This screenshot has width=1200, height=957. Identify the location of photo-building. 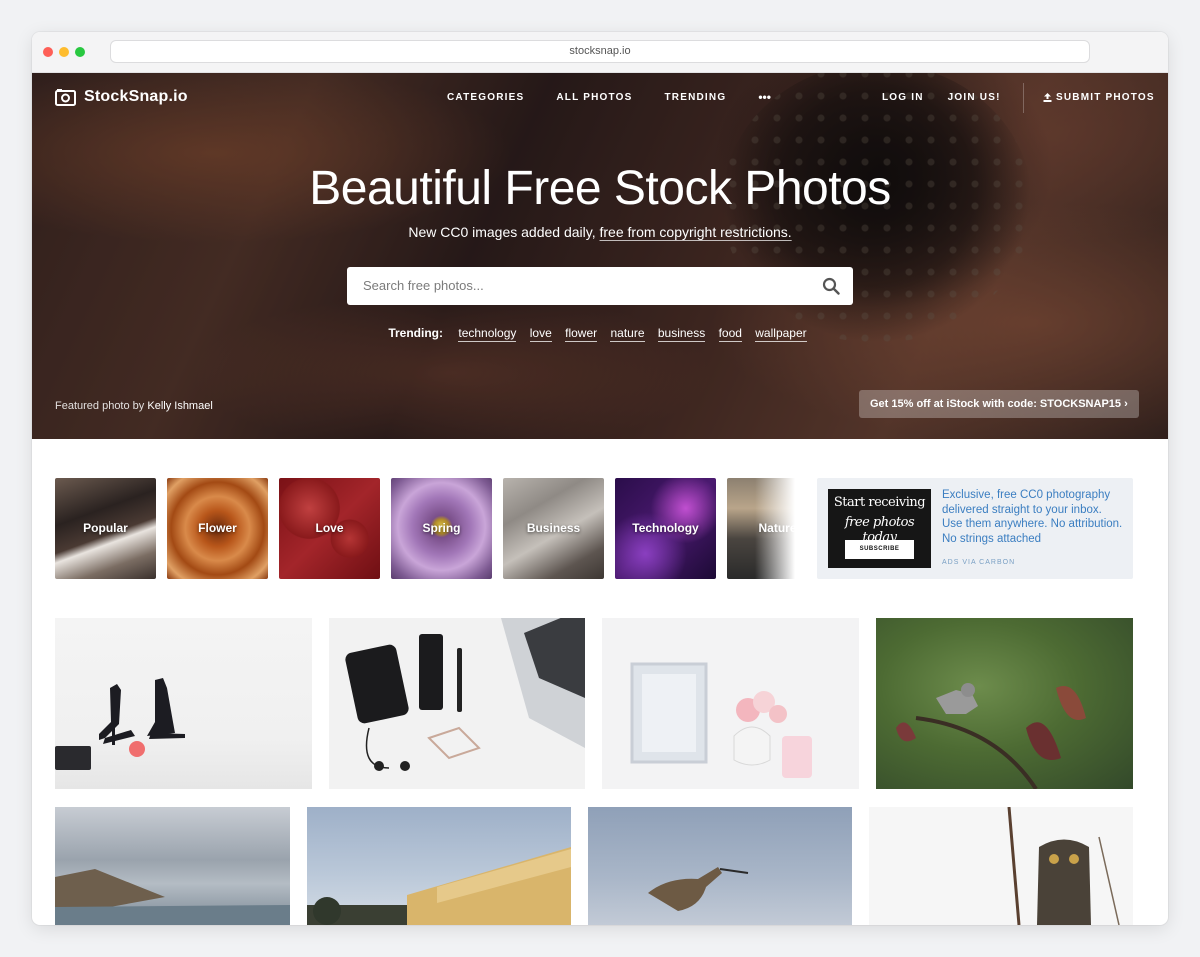
(439, 886).